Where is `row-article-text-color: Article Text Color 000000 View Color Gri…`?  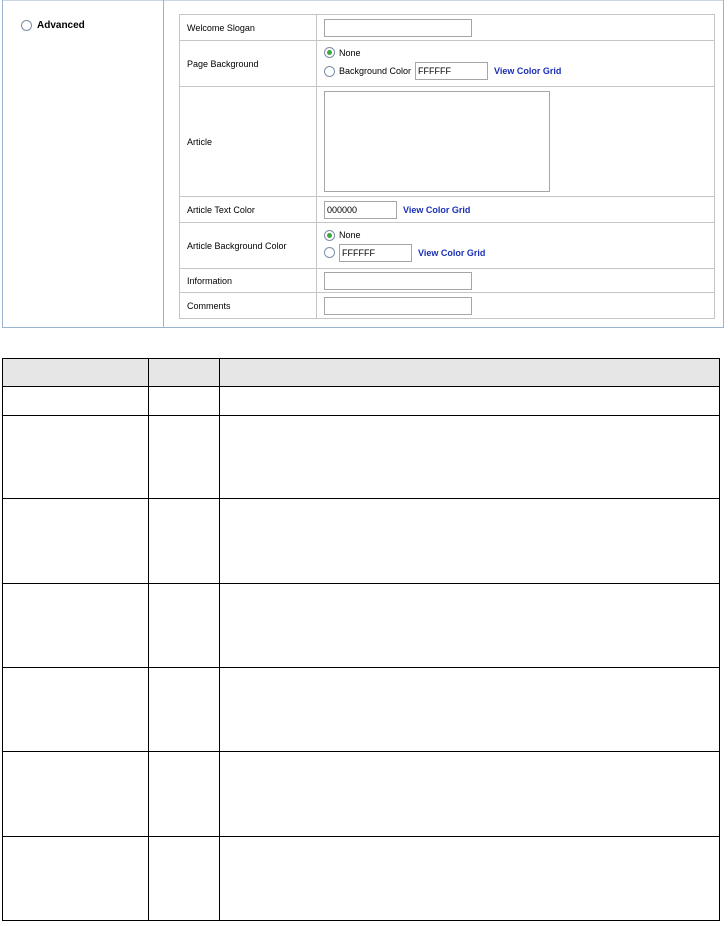
row-article-text-color: Article Text Color 000000 View Color Gri… is located at coordinates (447, 209).